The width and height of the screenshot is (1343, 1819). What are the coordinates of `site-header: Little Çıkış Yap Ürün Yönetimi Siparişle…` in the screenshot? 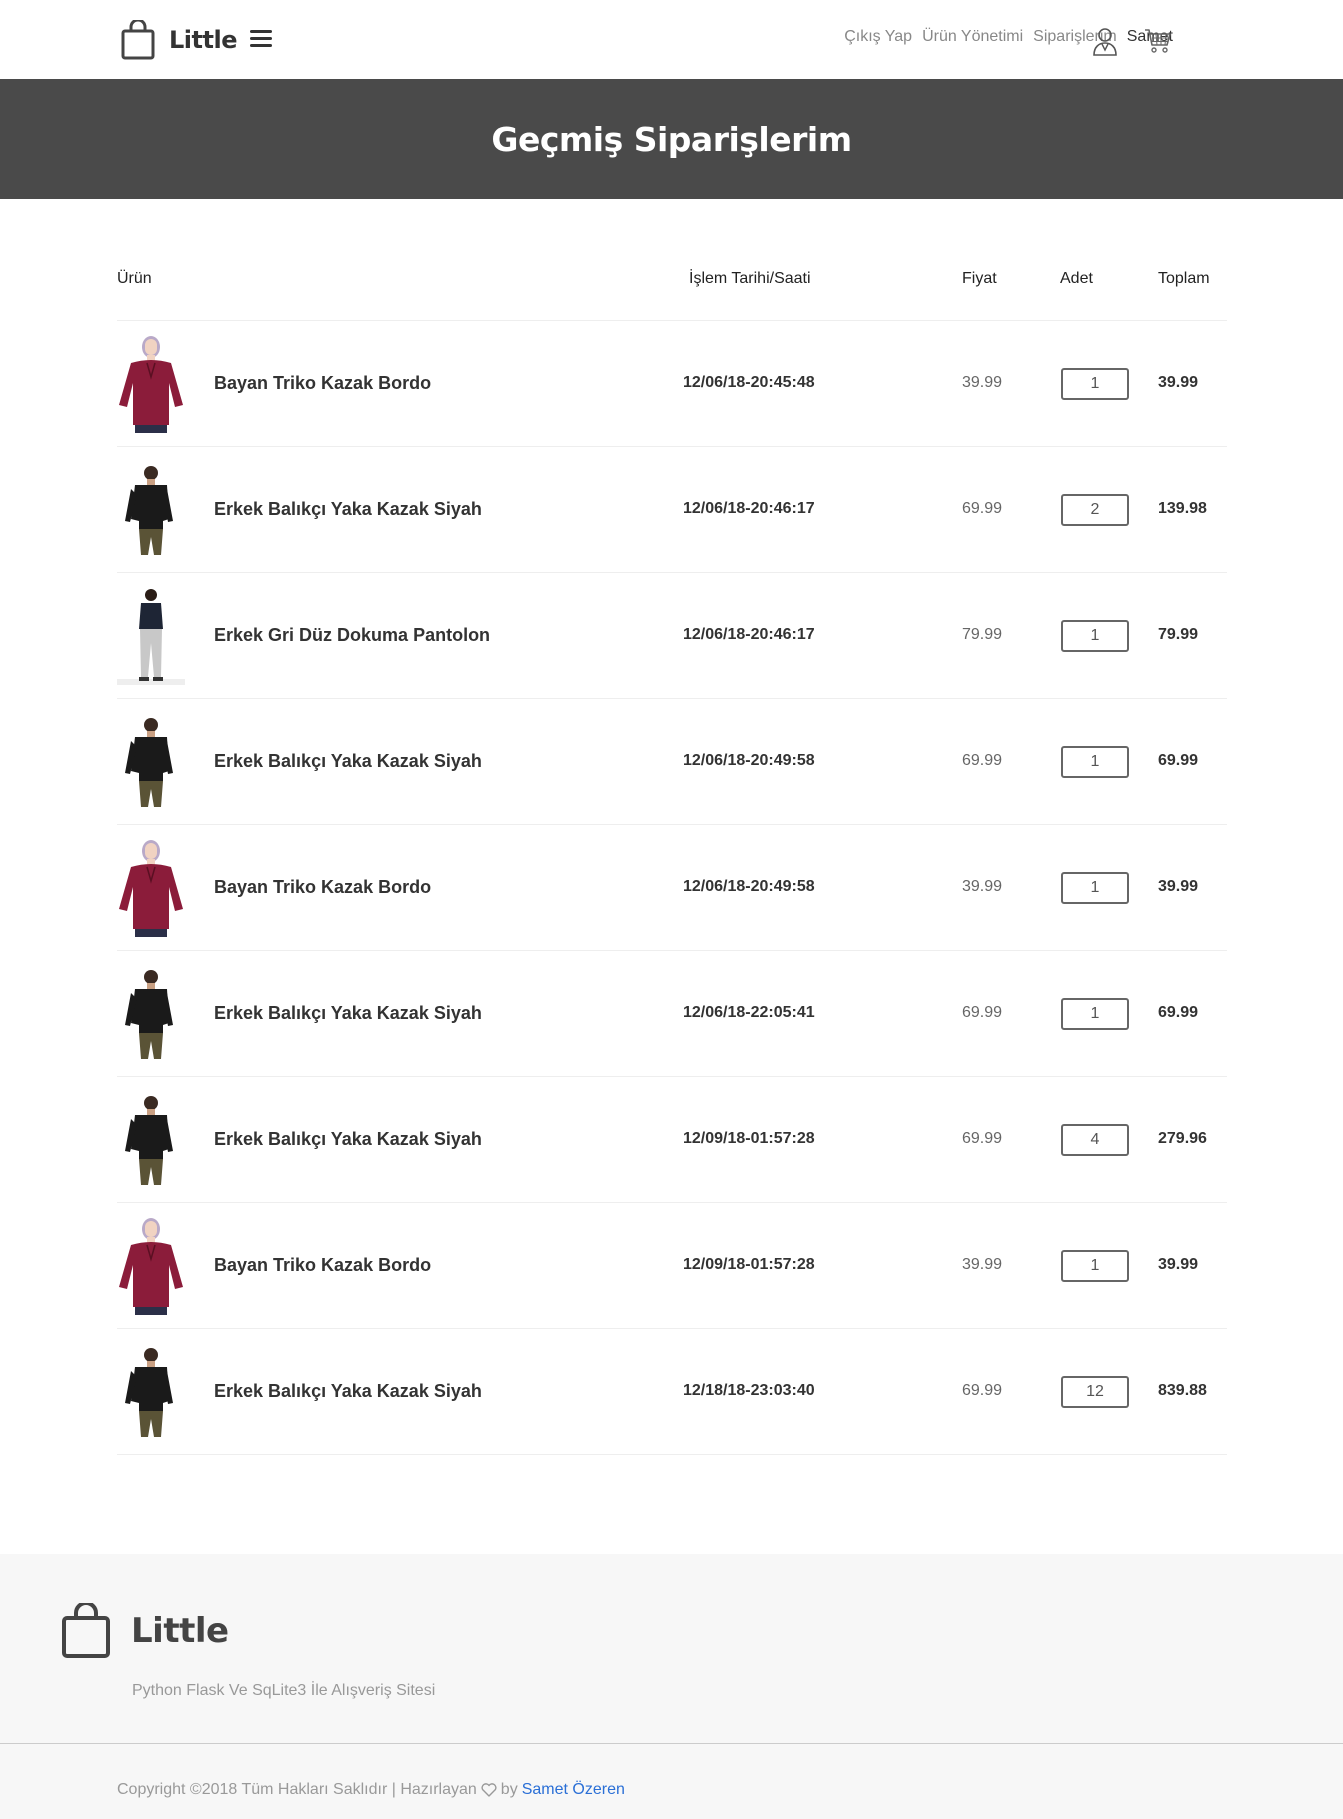 It's located at (671, 39).